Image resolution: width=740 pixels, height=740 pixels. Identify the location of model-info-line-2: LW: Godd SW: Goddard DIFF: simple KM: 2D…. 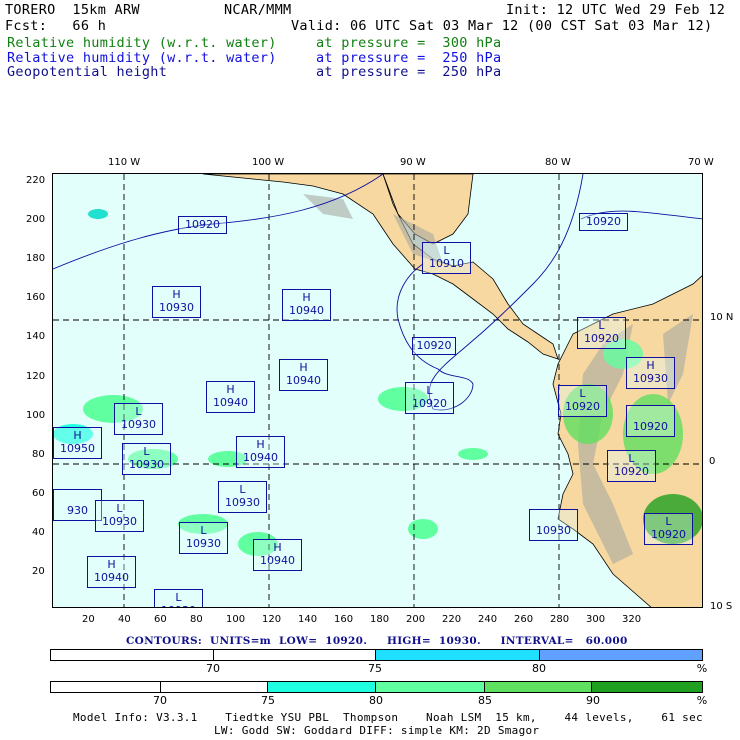
(377, 730).